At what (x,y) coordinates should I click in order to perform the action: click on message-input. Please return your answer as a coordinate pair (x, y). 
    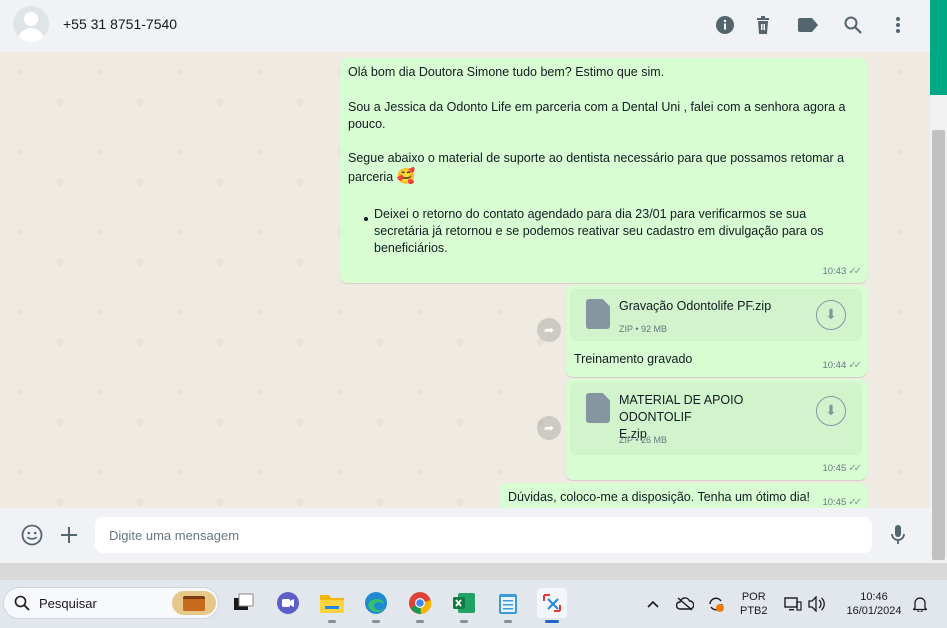
    Looking at the image, I should click on (483, 535).